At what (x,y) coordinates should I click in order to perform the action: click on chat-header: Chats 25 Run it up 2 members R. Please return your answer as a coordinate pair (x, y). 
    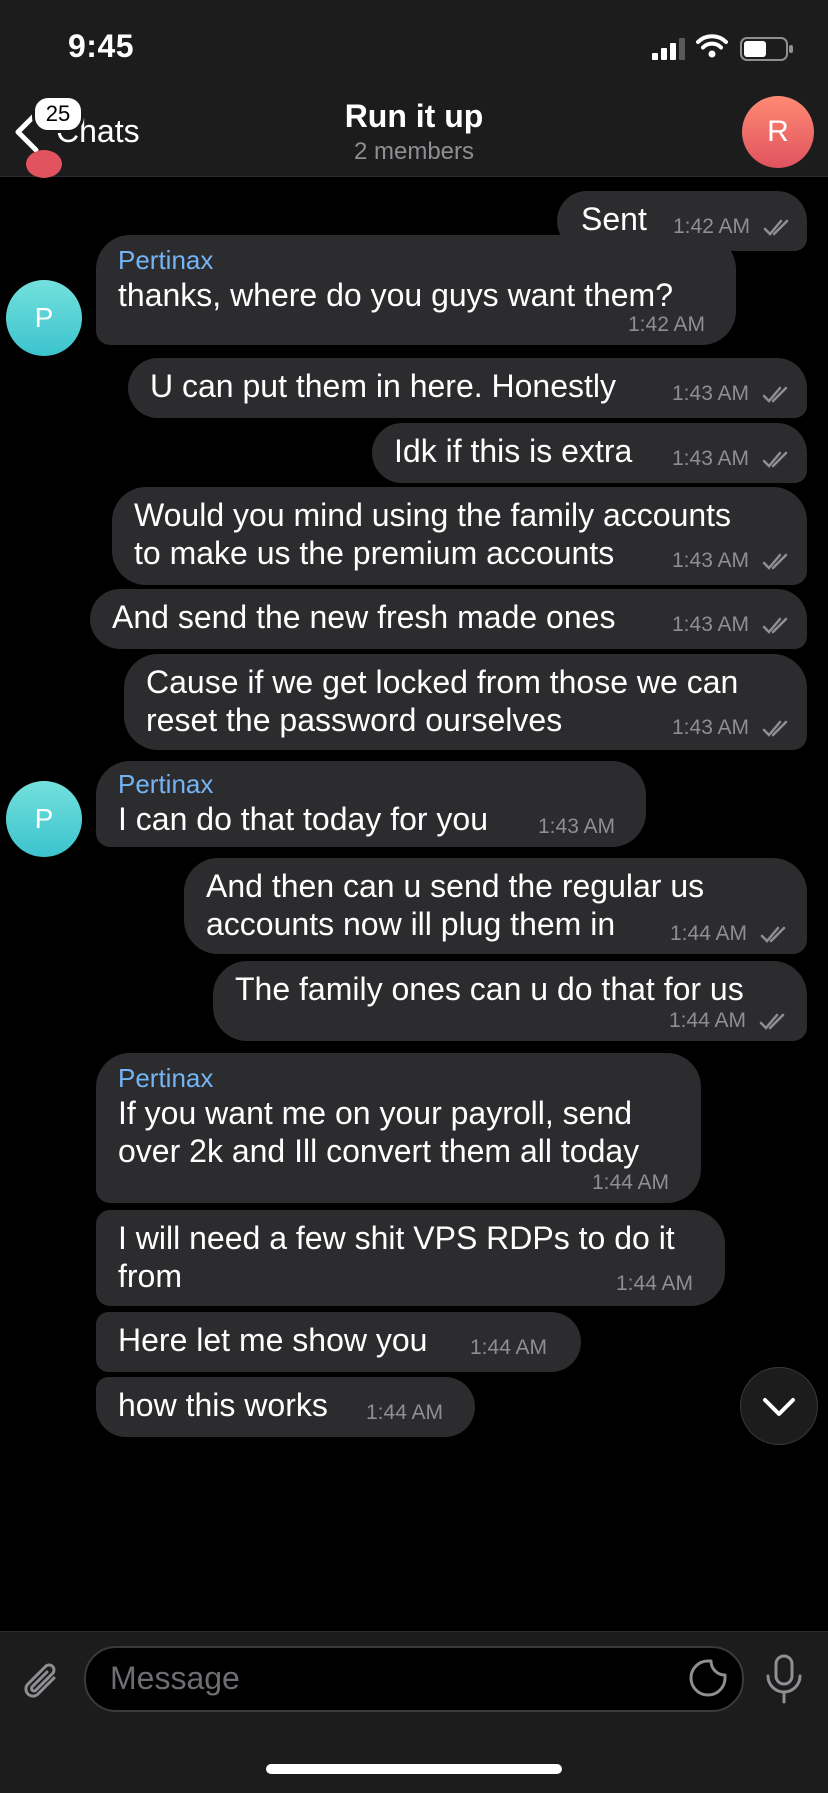
    Looking at the image, I should click on (414, 132).